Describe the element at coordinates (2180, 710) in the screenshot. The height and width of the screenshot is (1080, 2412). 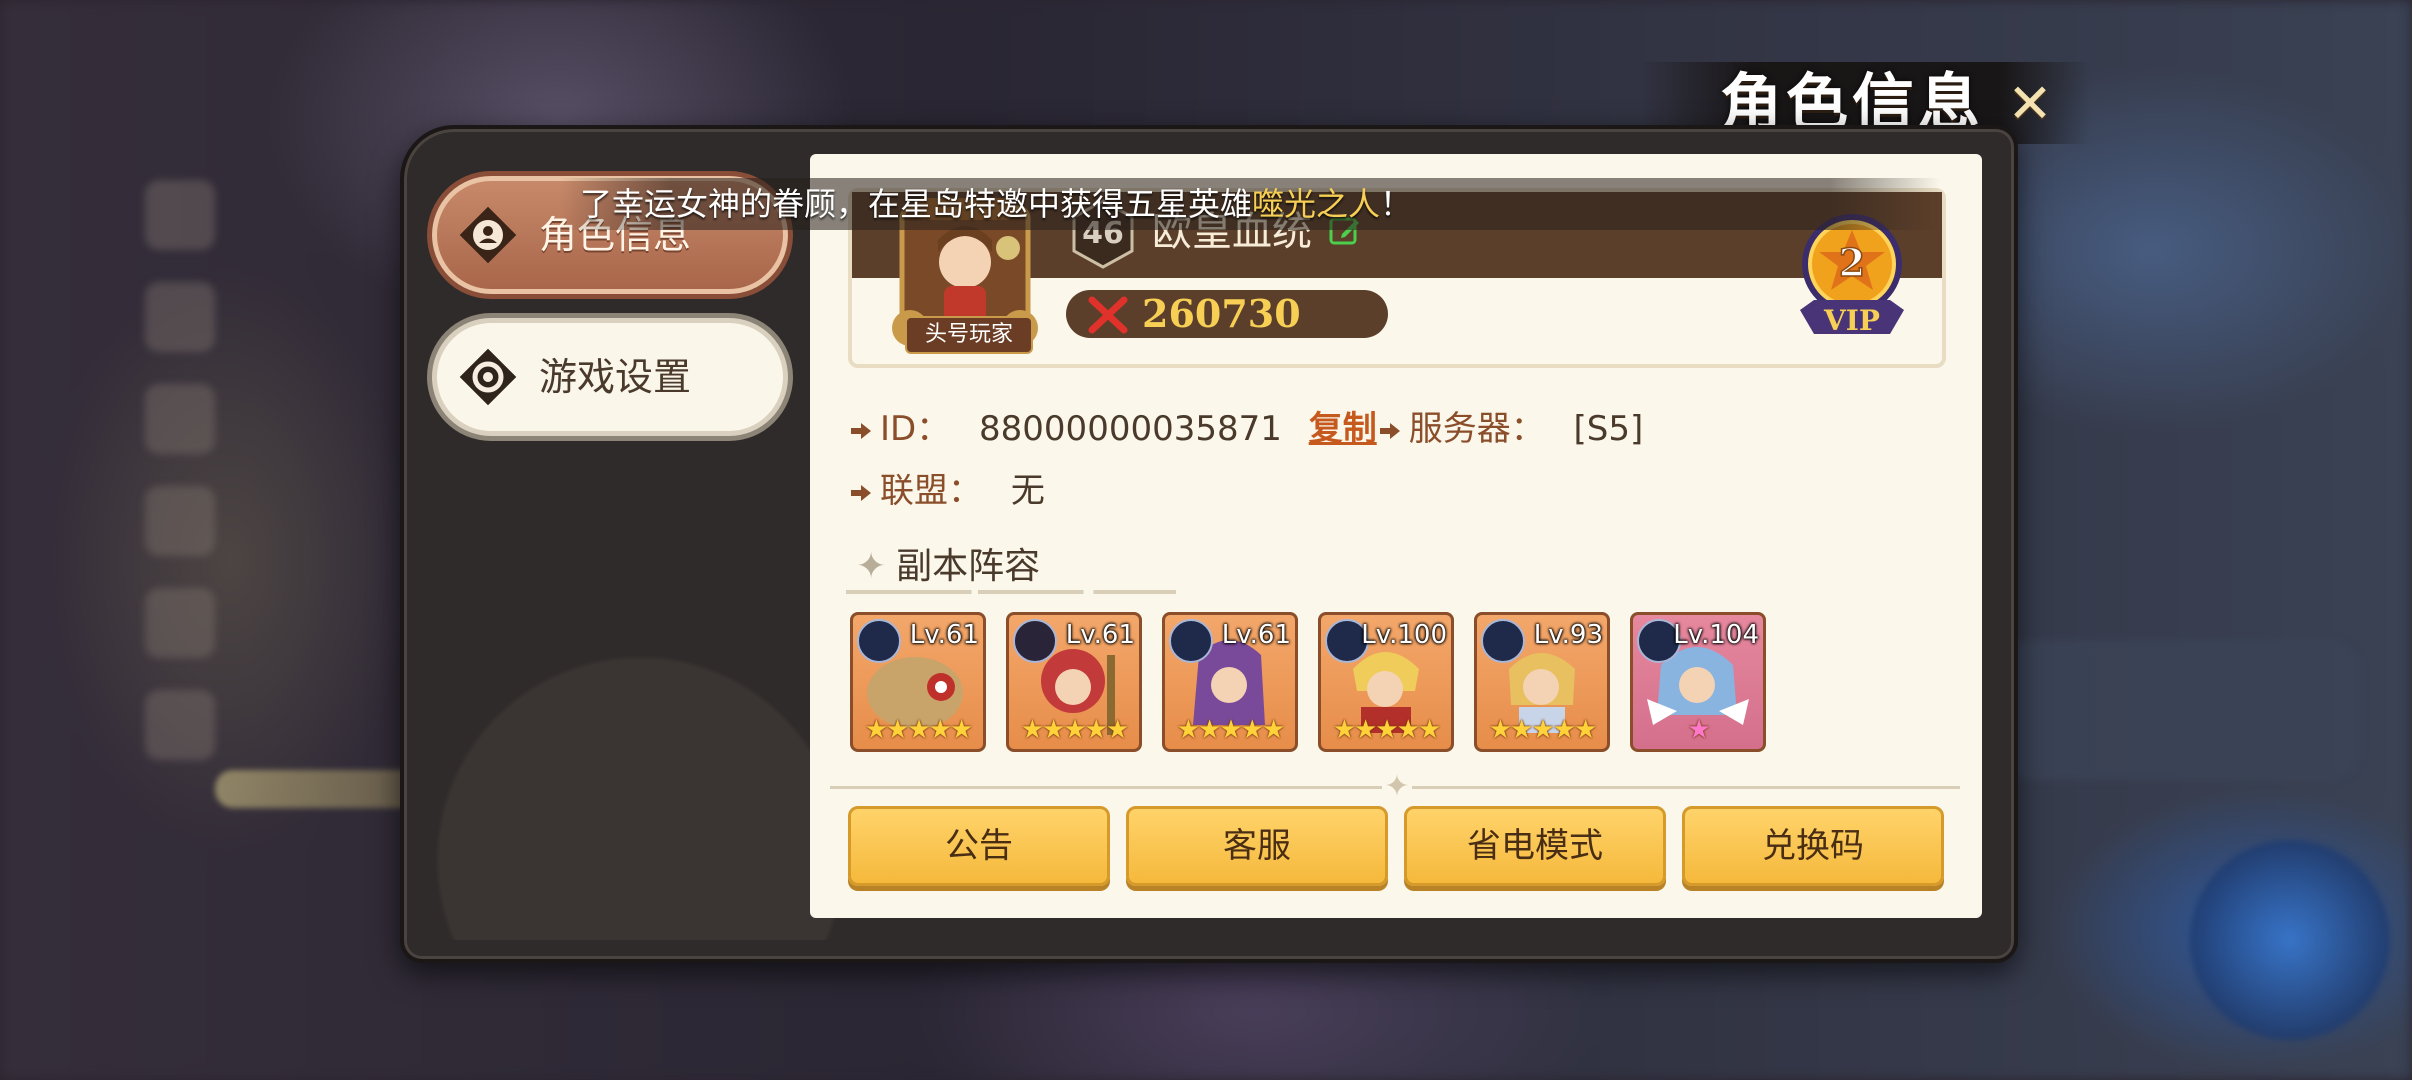
I see `background-panel` at that location.